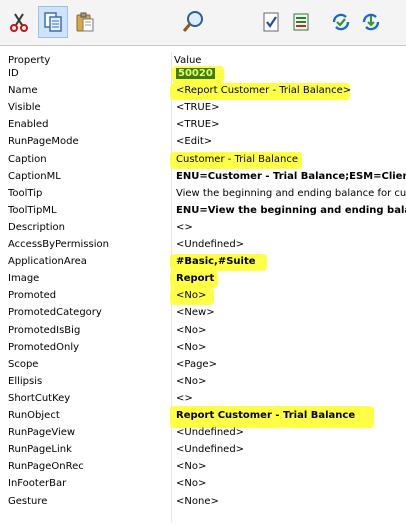 The width and height of the screenshot is (406, 525). I want to click on find-icon, so click(192, 21).